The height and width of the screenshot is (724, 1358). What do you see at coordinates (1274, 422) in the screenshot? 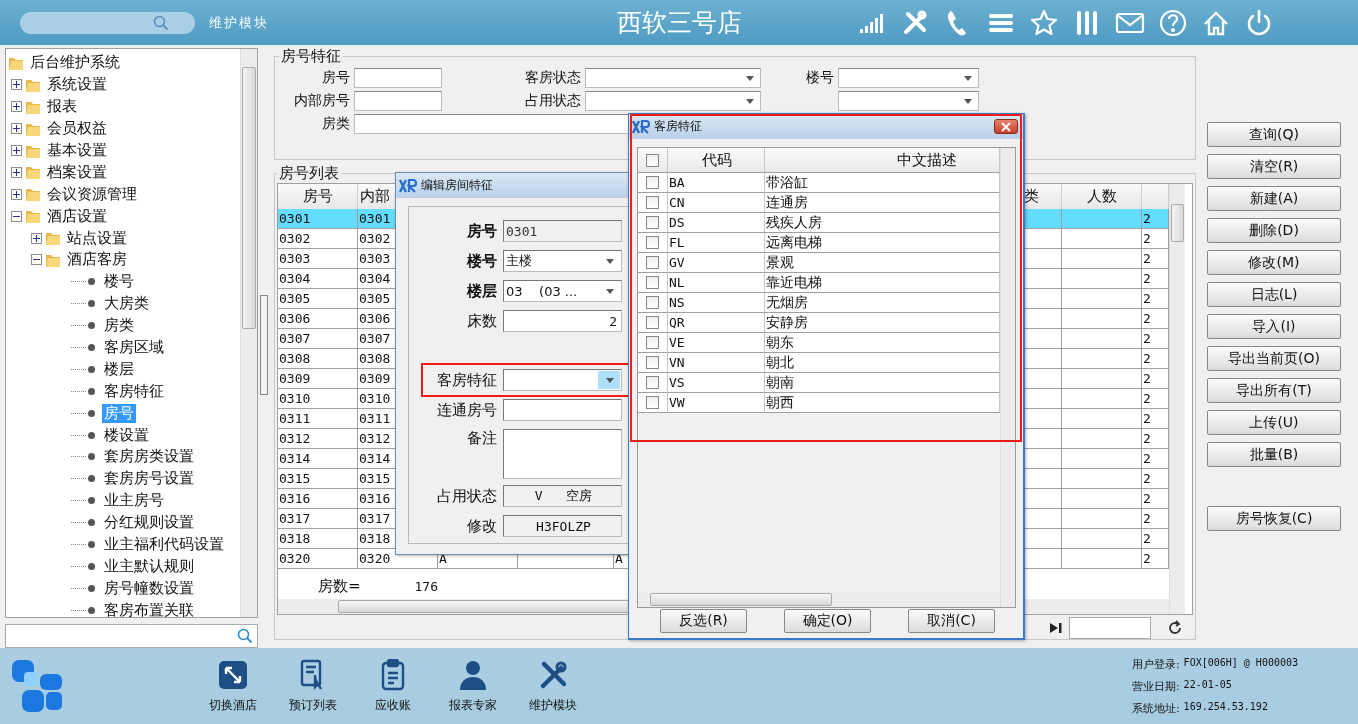
I see `action-button: 上传(U)` at bounding box center [1274, 422].